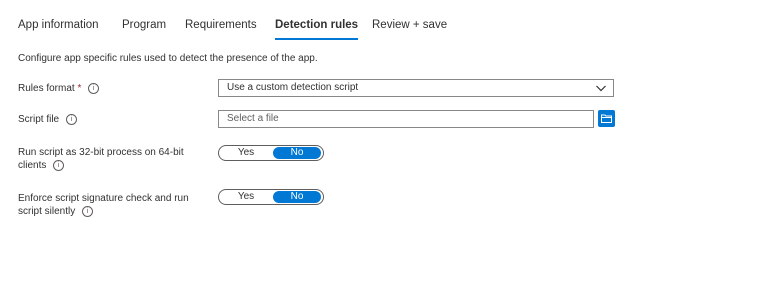 This screenshot has width=768, height=282. What do you see at coordinates (416, 88) in the screenshot?
I see `rules-format-dropdown: Use a custom detection script` at bounding box center [416, 88].